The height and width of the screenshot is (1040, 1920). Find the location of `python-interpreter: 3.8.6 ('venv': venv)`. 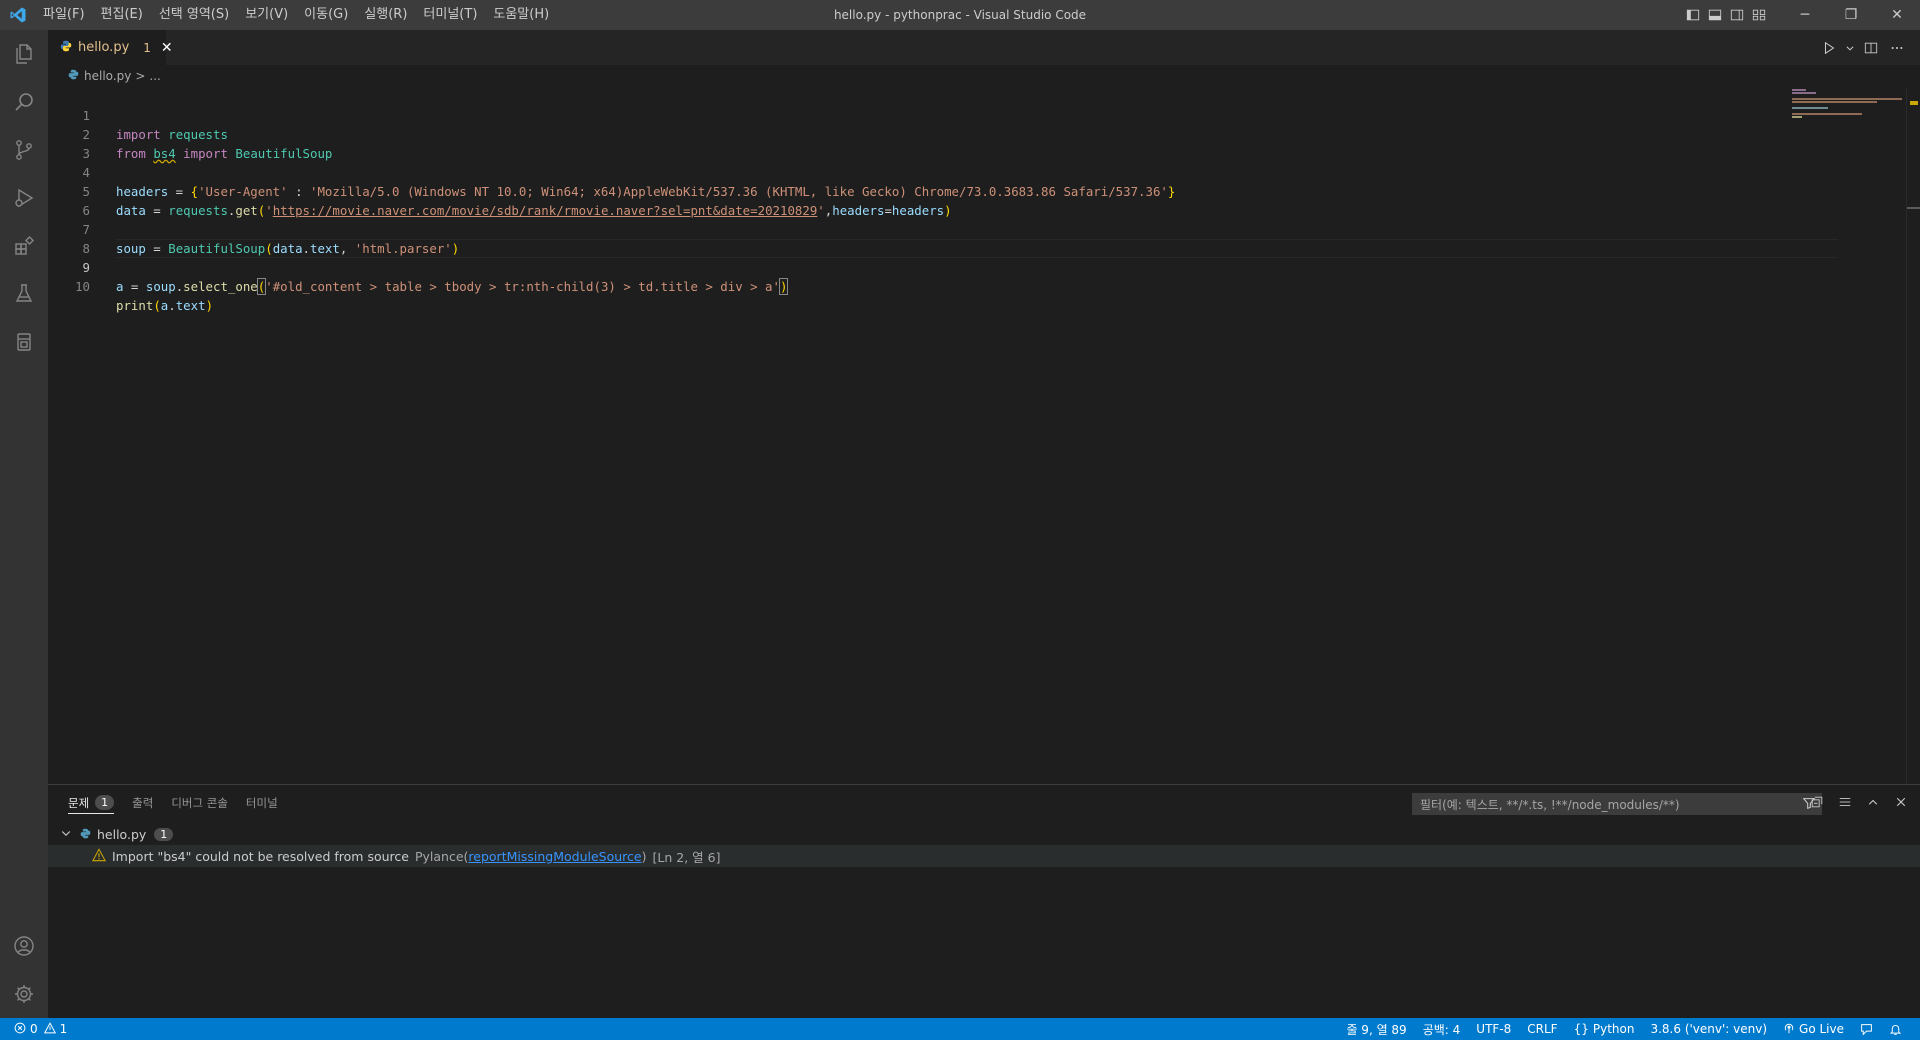

python-interpreter: 3.8.6 ('venv': venv) is located at coordinates (1708, 1029).